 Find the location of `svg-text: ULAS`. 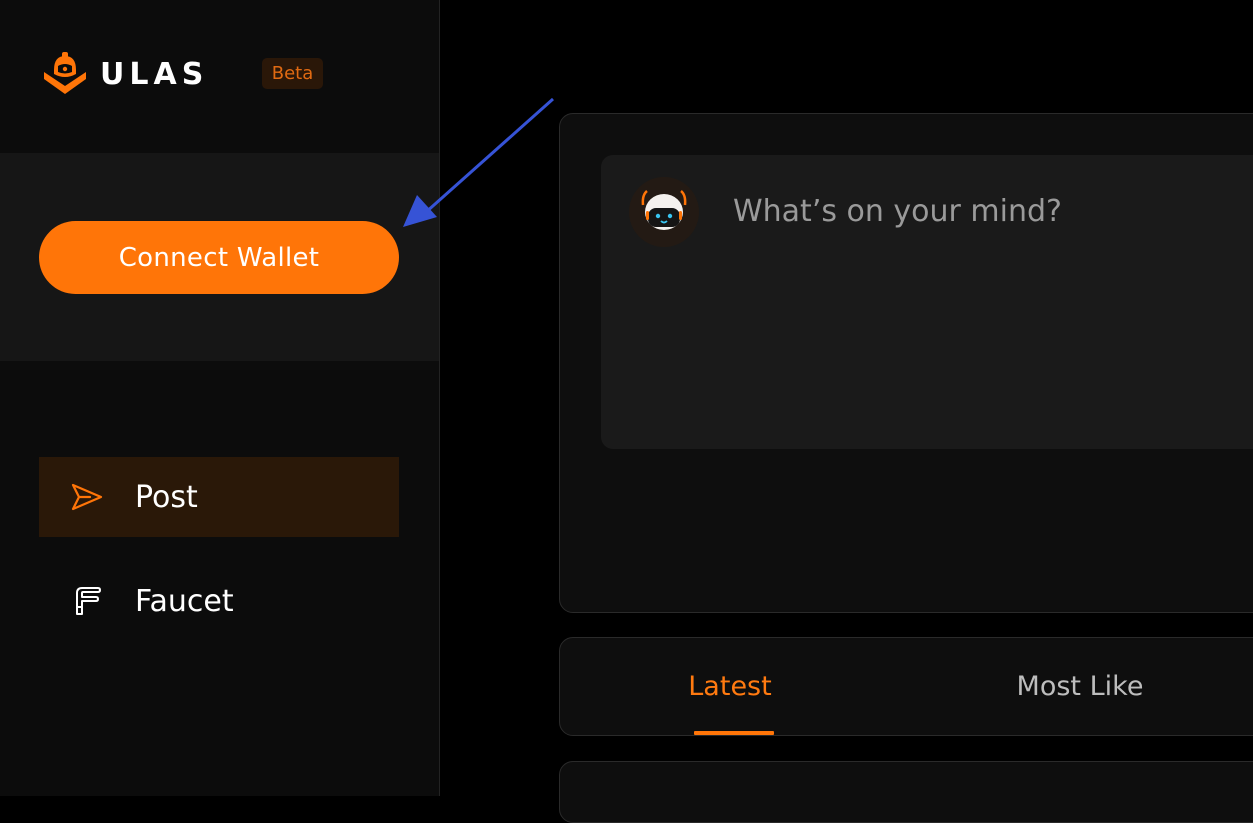

svg-text: ULAS is located at coordinates (154, 73).